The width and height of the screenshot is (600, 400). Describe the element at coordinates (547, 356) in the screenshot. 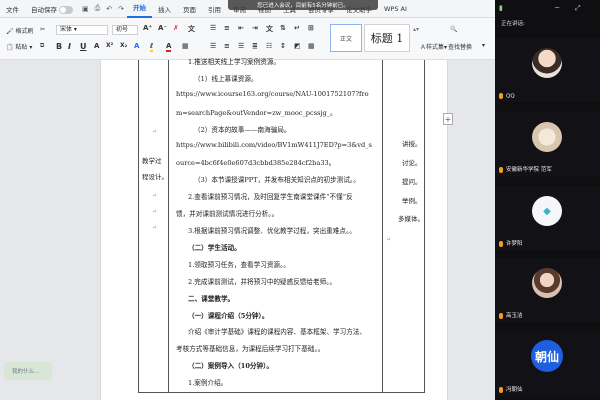

I see `avatar: 朝仙` at that location.